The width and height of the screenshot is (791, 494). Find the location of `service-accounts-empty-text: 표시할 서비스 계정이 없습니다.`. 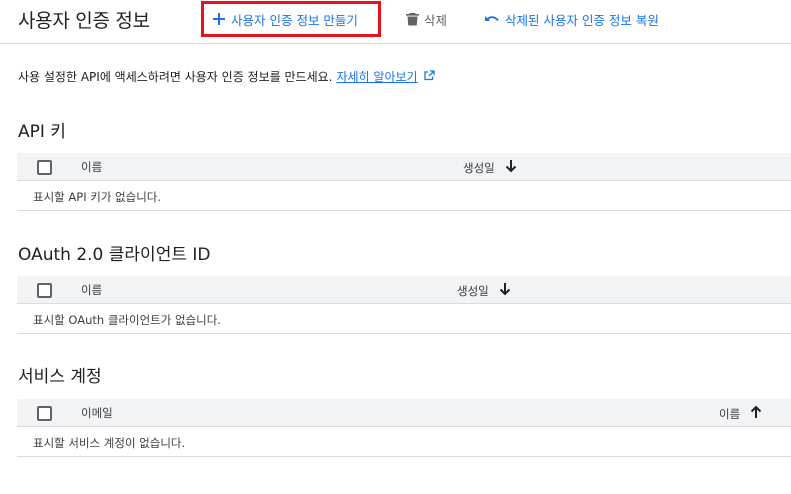

service-accounts-empty-text: 표시할 서비스 계정이 없습니다. is located at coordinates (109, 443).